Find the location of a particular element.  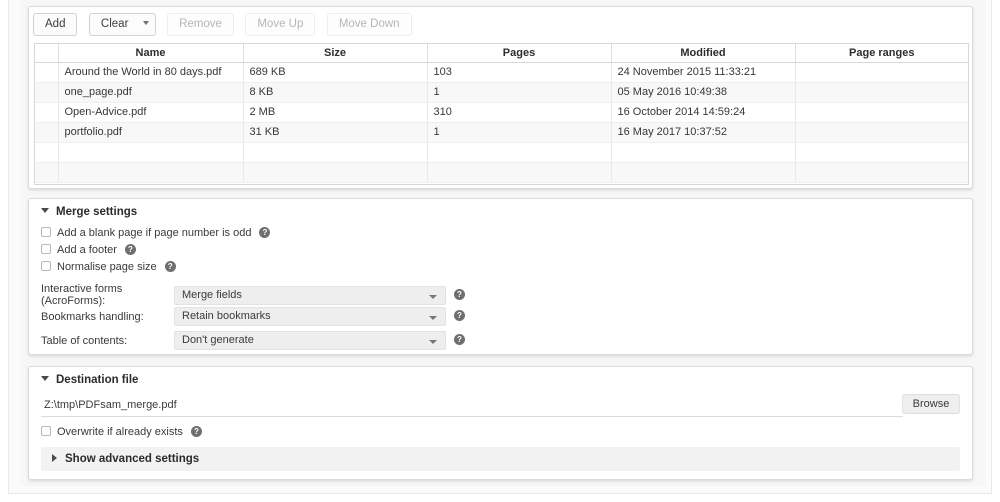

overwrite-label: Overwrite if already exists is located at coordinates (120, 432).